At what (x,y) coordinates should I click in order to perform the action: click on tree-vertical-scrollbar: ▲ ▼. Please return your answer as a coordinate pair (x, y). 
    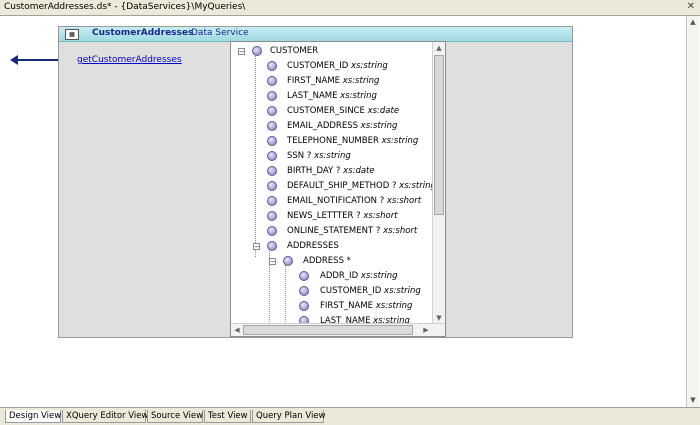
    Looking at the image, I should click on (438, 183).